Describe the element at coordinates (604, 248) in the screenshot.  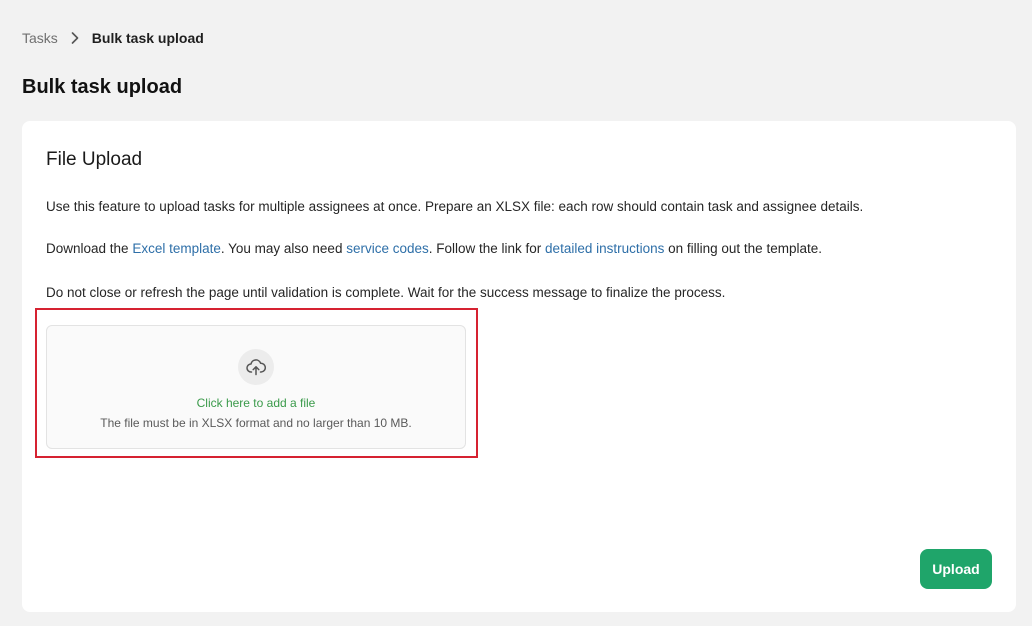
I see `detailed-instructions-link: detailed instructions` at that location.